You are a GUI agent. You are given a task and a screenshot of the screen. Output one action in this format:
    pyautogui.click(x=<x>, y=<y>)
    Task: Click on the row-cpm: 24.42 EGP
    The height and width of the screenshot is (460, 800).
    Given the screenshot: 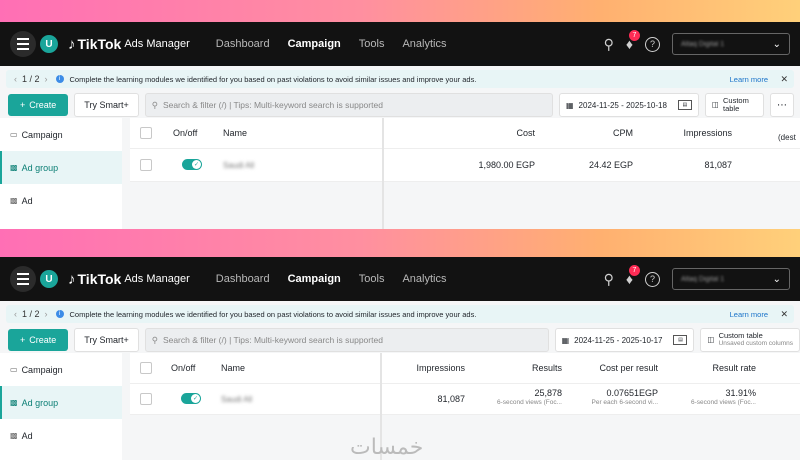 What is the action you would take?
    pyautogui.click(x=610, y=165)
    